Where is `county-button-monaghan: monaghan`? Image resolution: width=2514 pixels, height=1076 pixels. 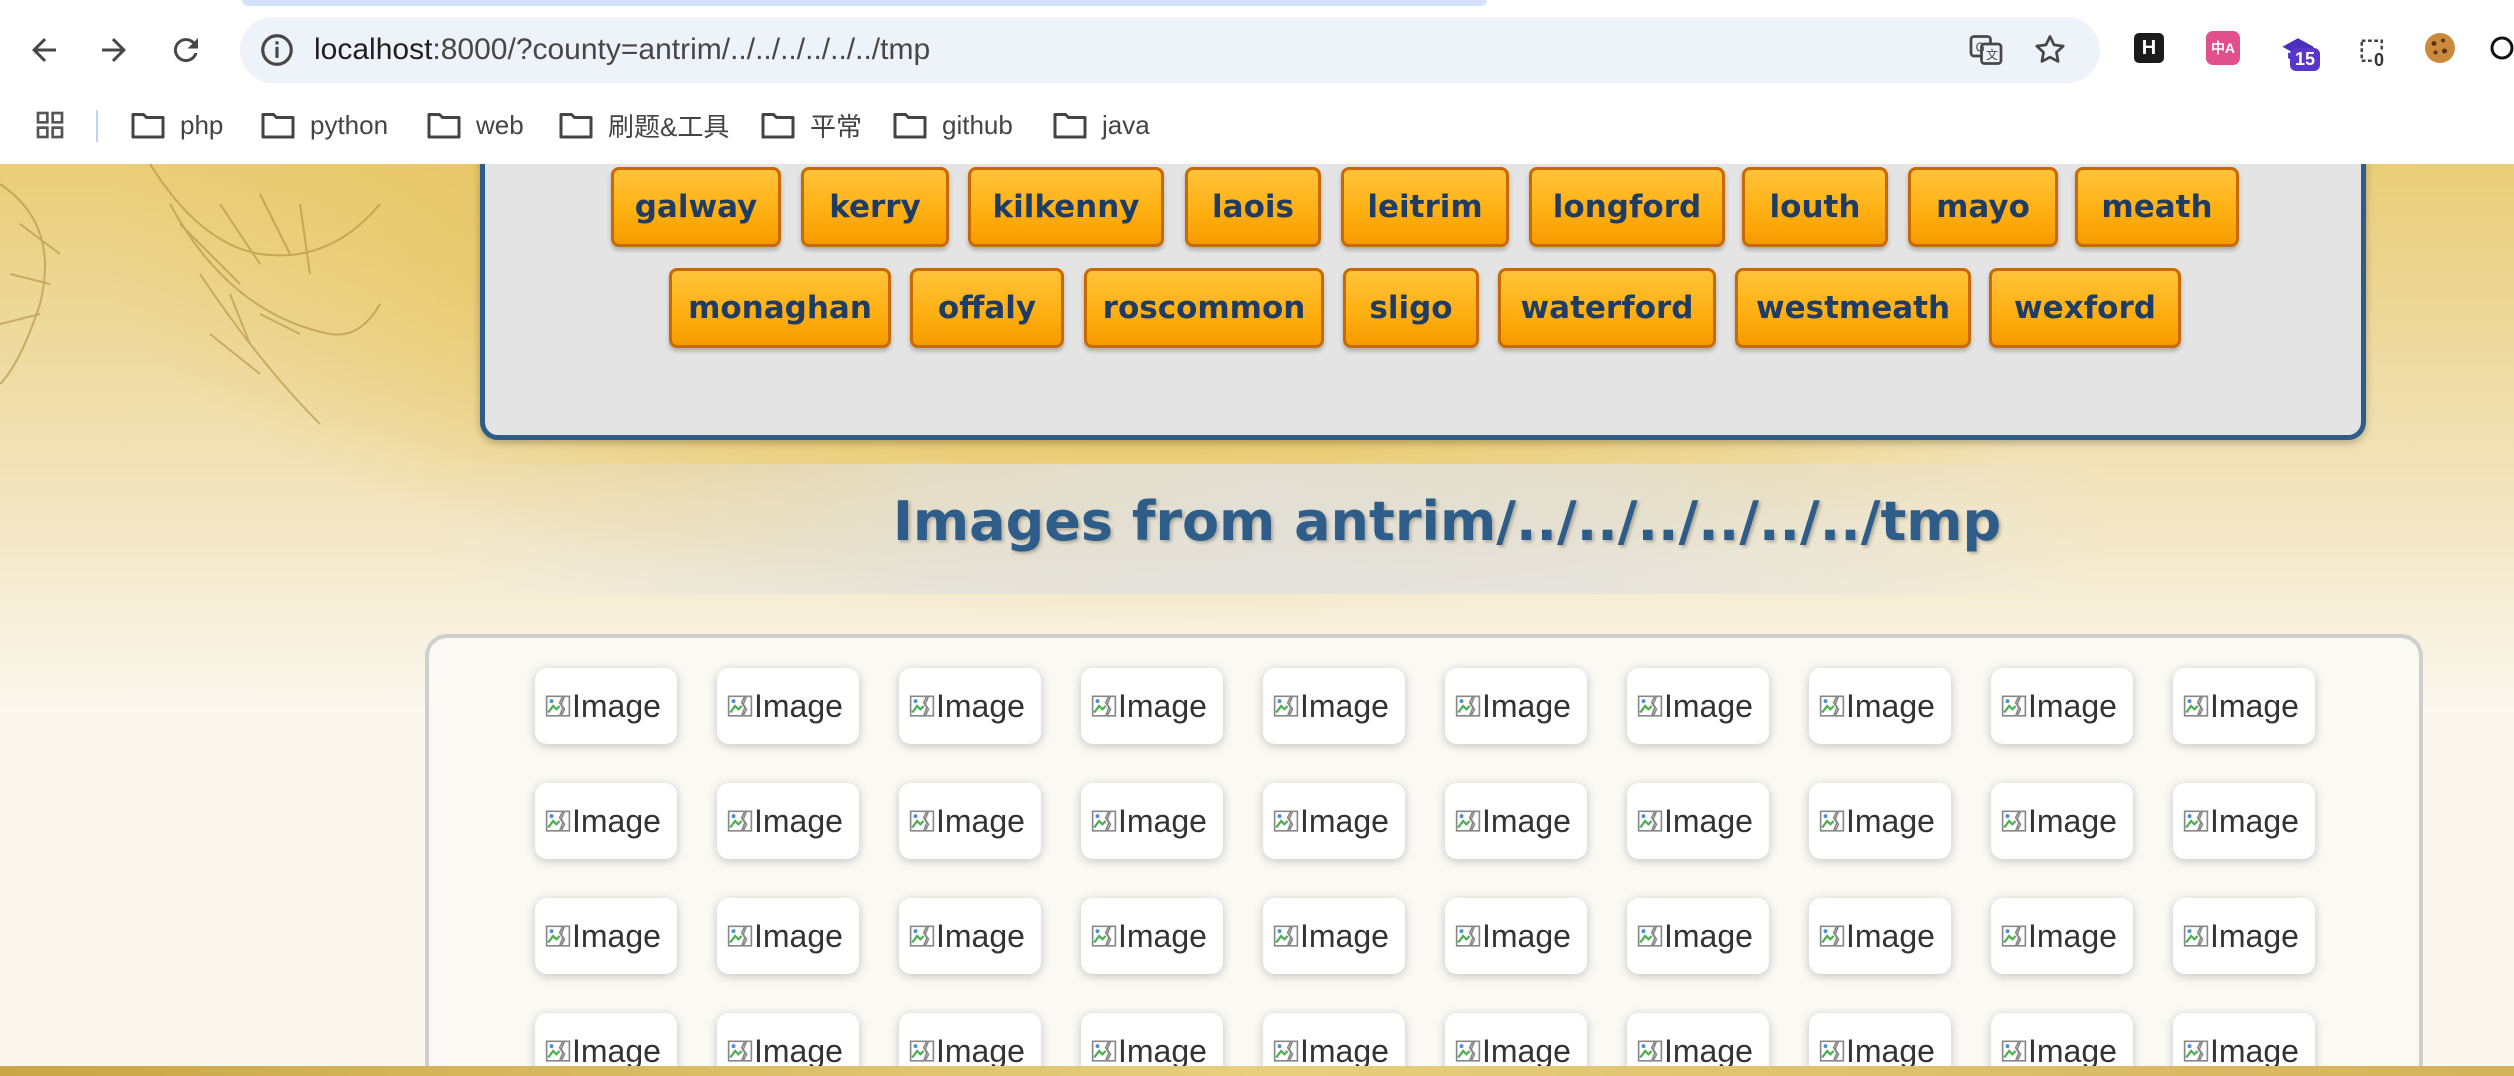
county-button-monaghan: monaghan is located at coordinates (780, 308).